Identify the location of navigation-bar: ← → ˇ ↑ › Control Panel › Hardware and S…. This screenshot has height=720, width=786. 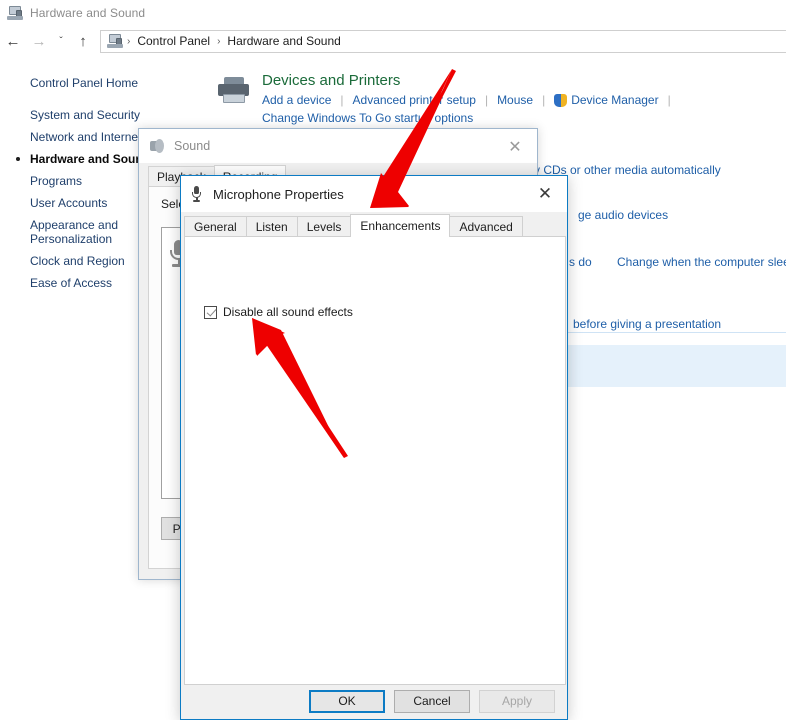
(393, 41).